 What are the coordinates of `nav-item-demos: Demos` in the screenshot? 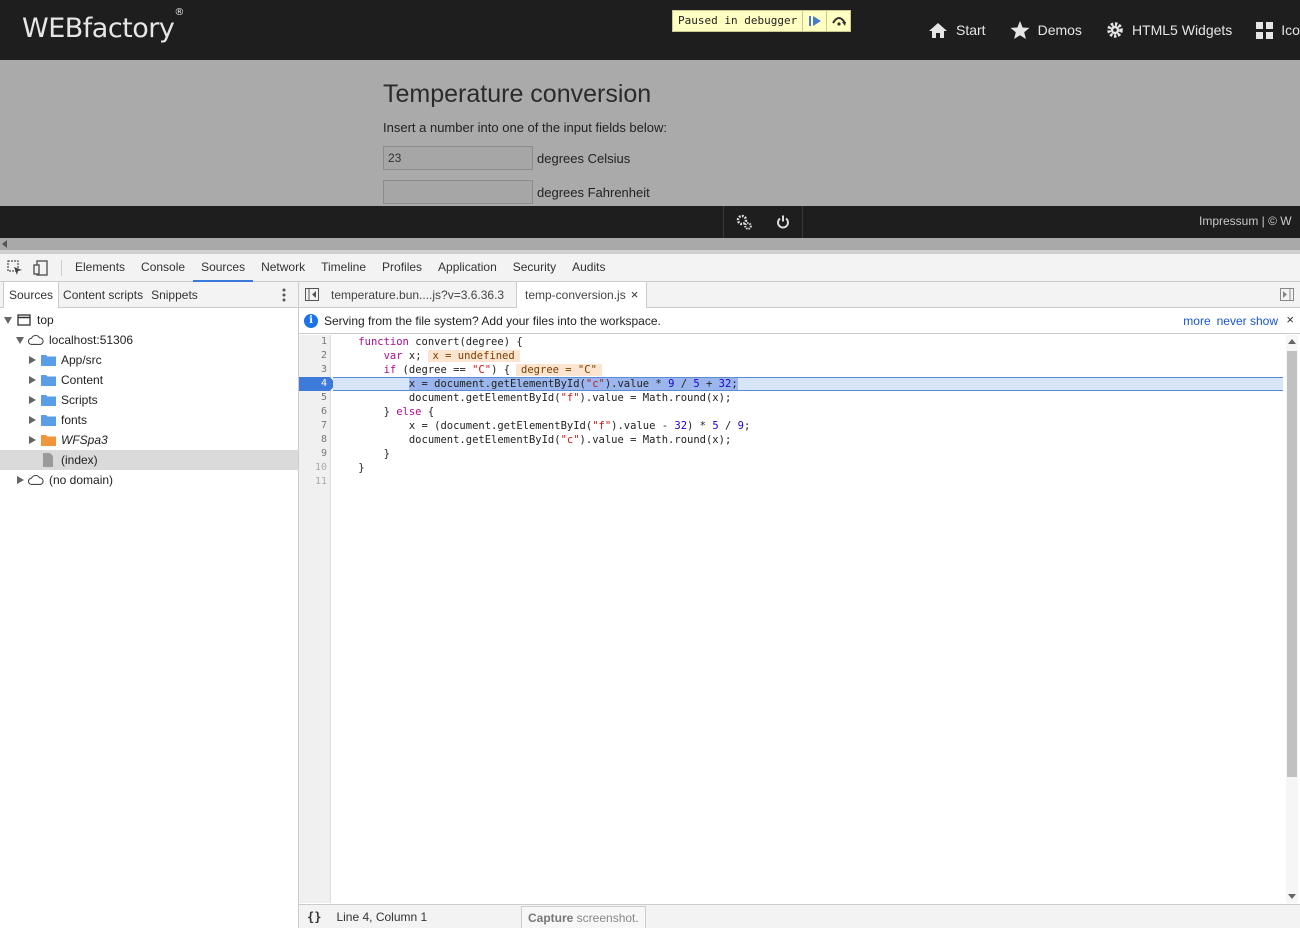 It's located at (1046, 30).